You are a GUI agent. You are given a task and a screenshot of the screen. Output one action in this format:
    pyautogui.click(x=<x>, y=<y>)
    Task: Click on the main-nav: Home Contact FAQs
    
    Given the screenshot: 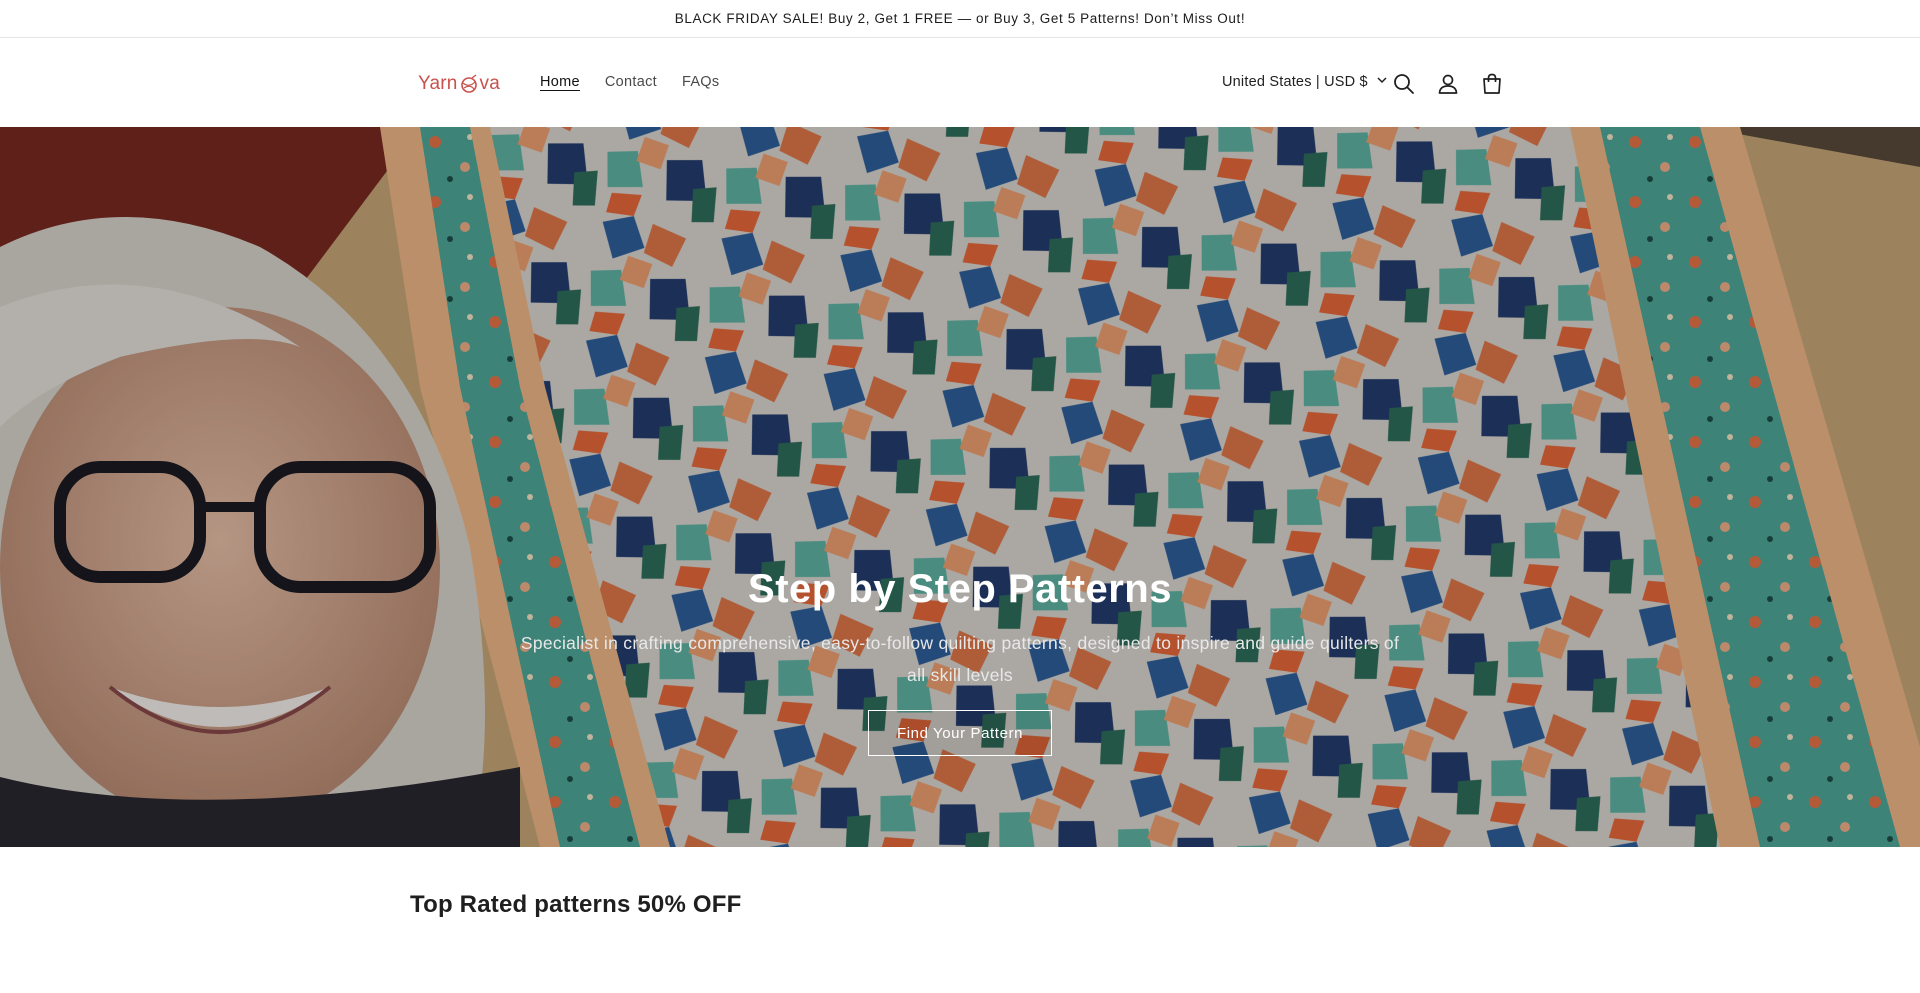 What is the action you would take?
    pyautogui.click(x=642, y=82)
    